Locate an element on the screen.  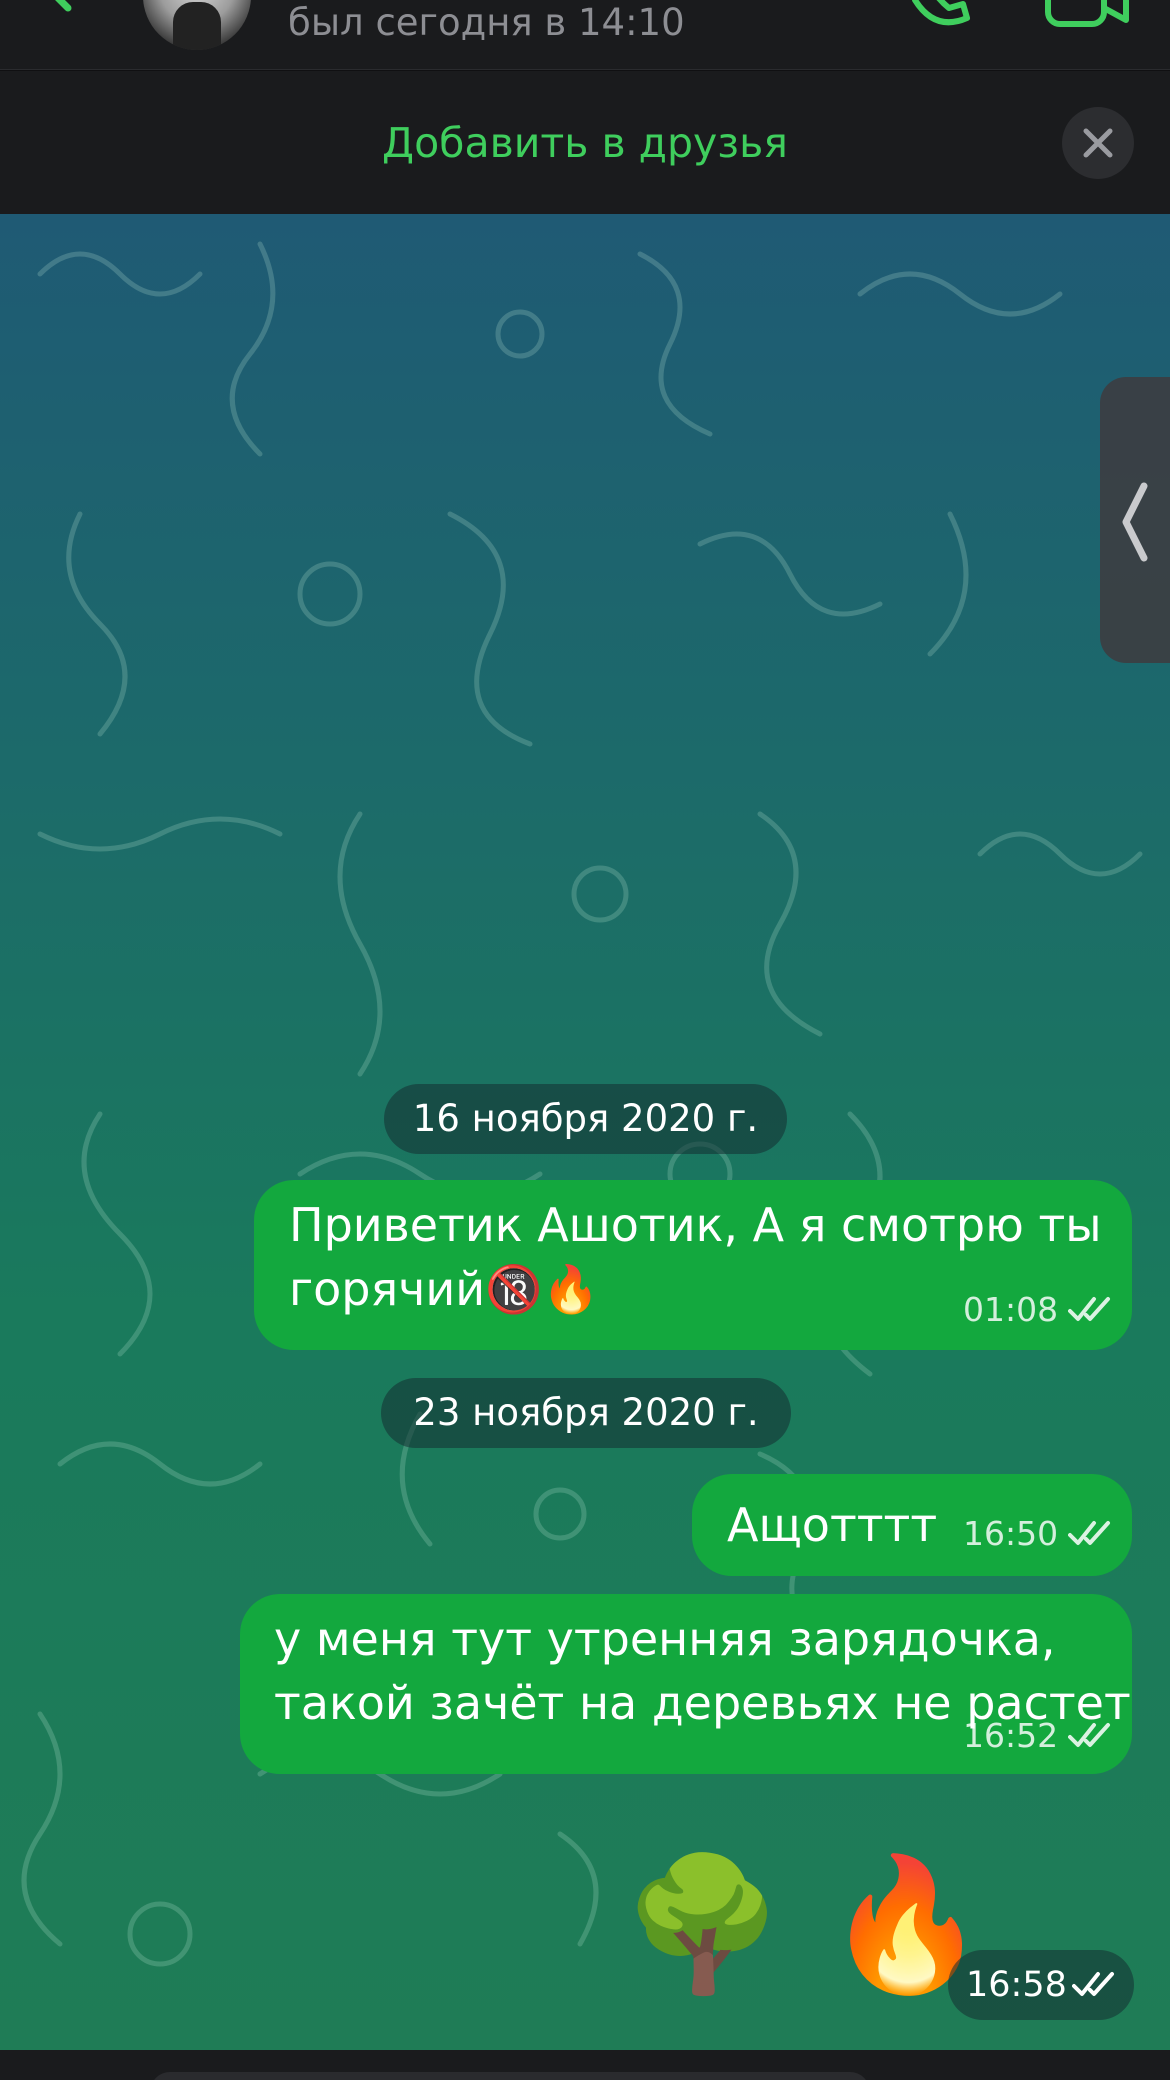
message-text: горячий🔞🔥 is located at coordinates (444, 1289).